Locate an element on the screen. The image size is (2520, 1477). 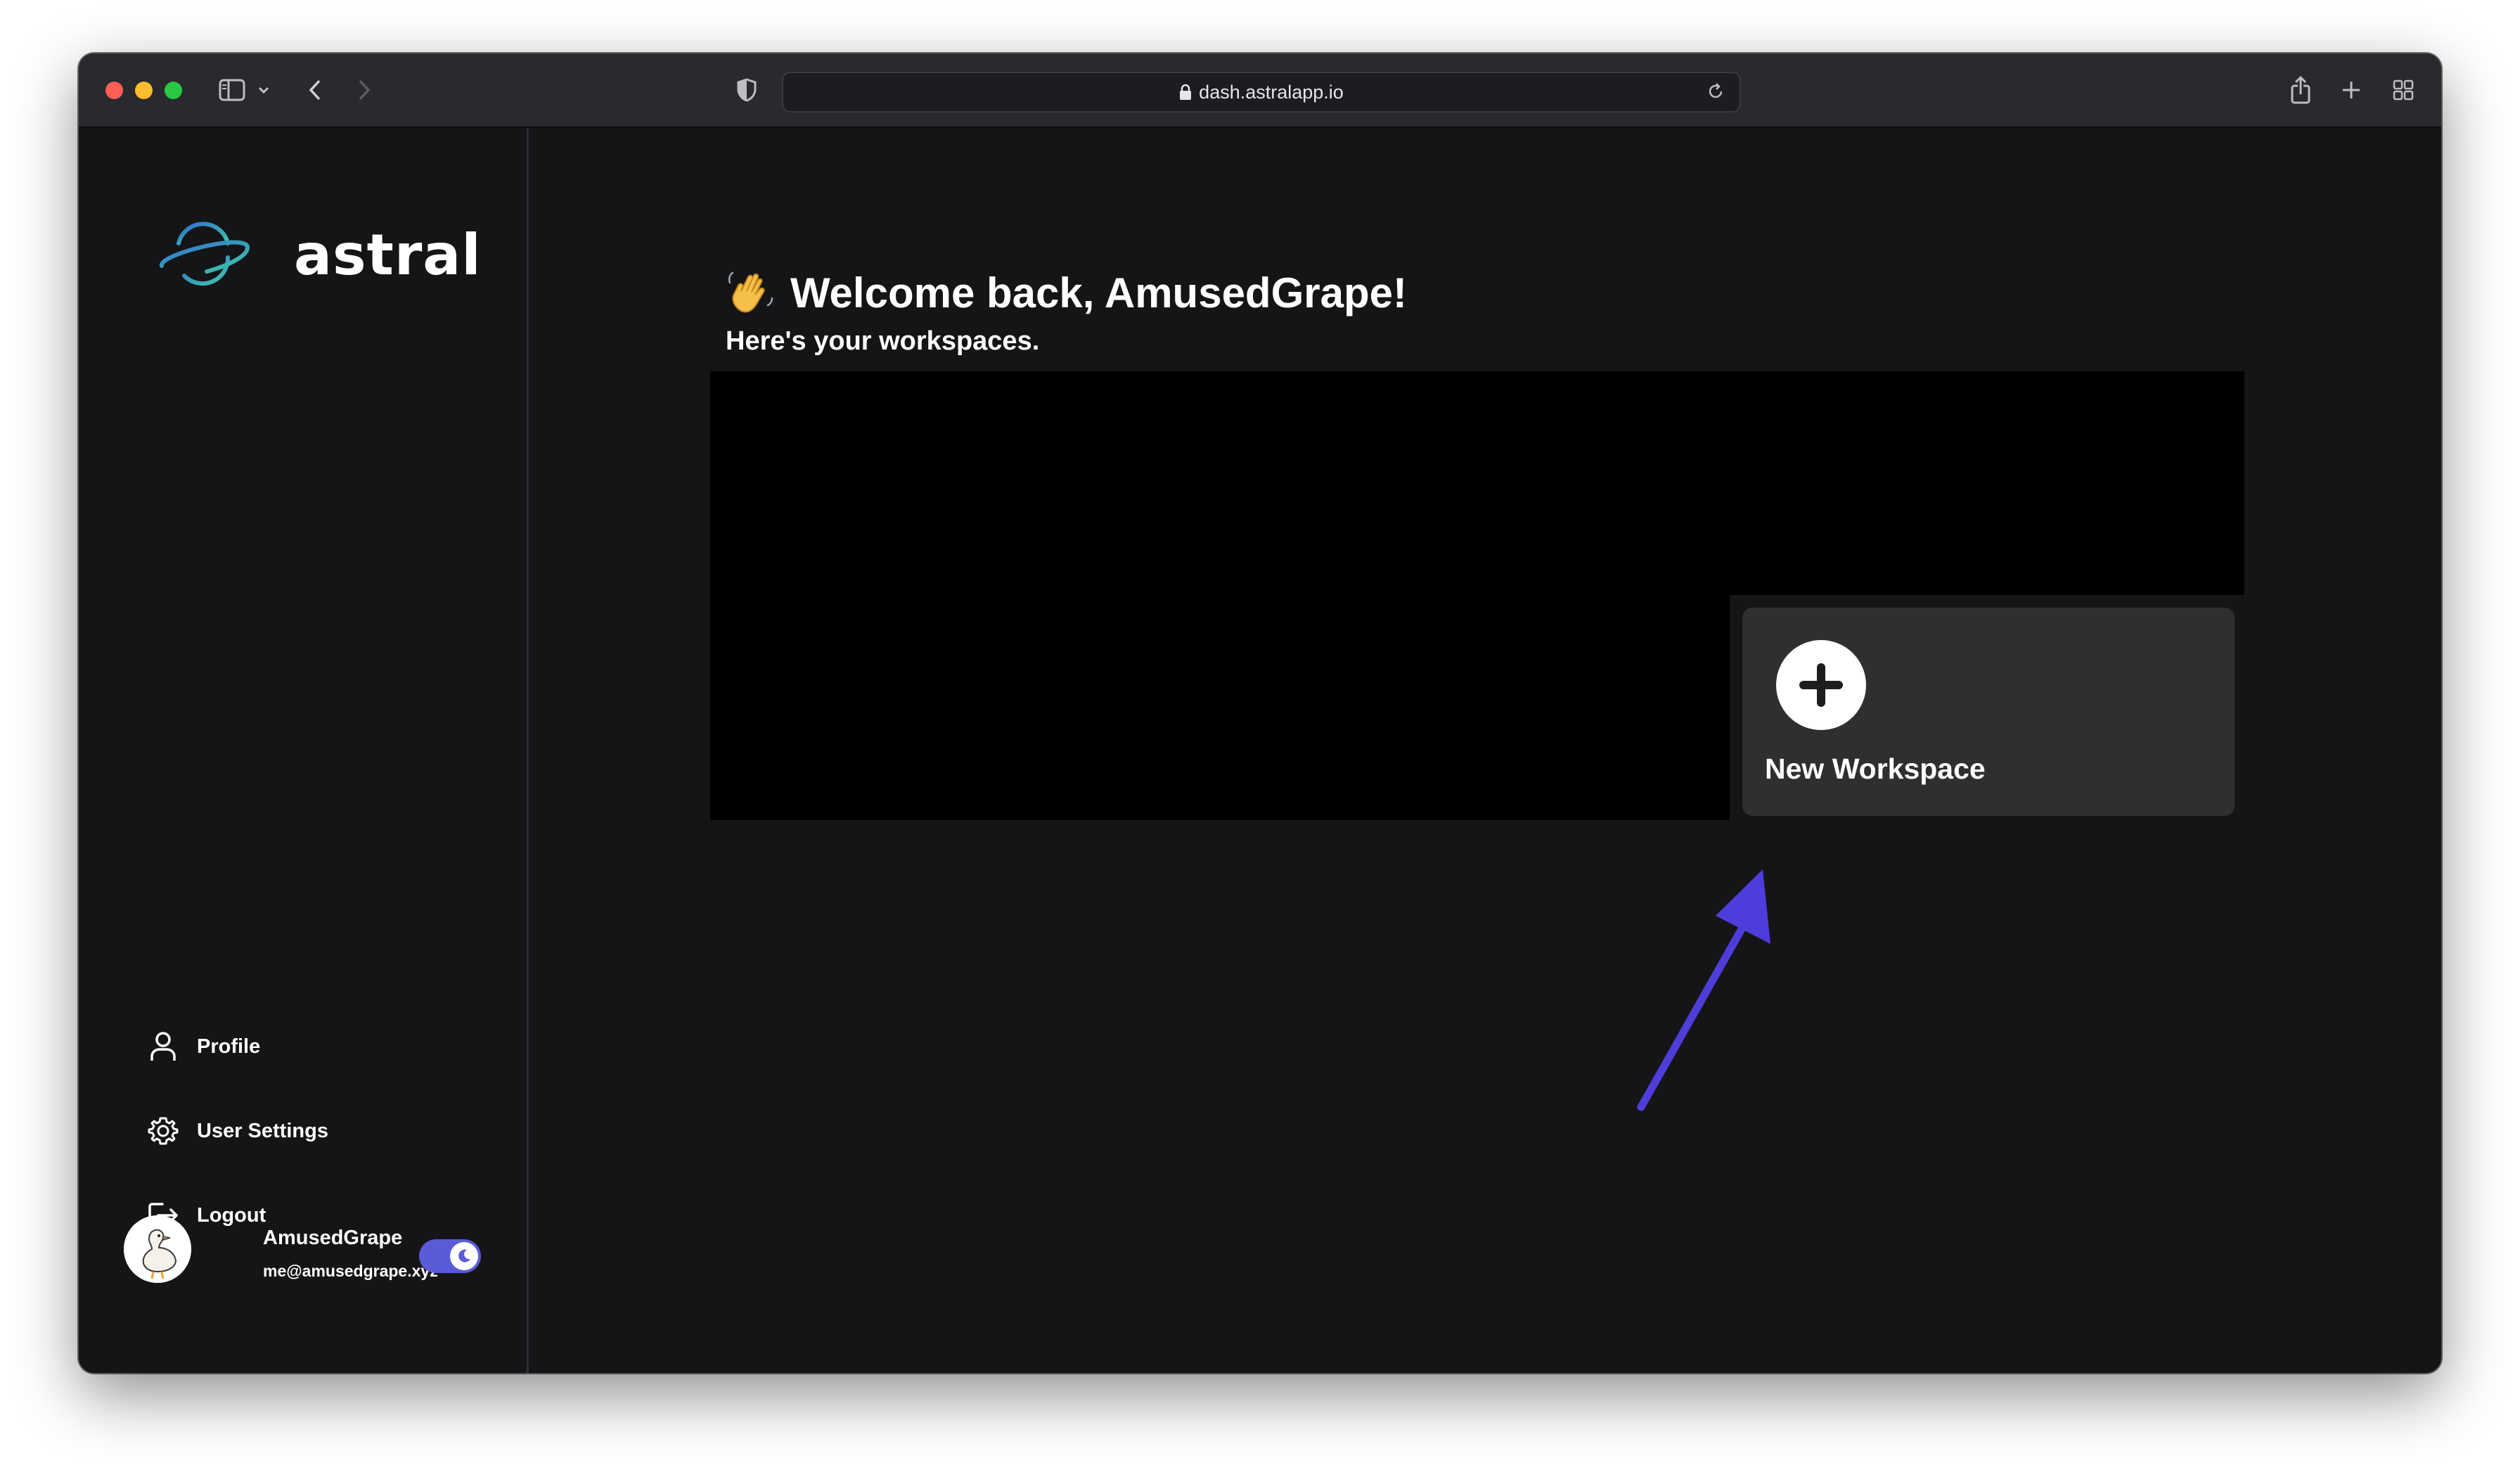
gear-icon is located at coordinates (163, 1131).